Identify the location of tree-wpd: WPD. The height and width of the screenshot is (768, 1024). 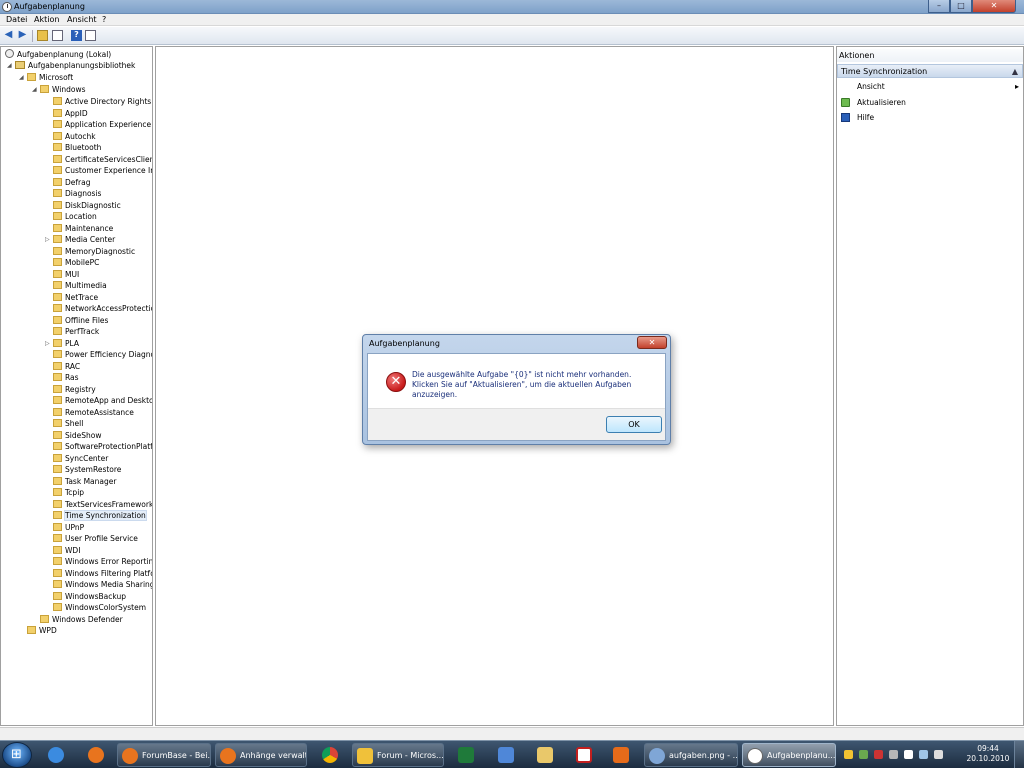
(42, 630).